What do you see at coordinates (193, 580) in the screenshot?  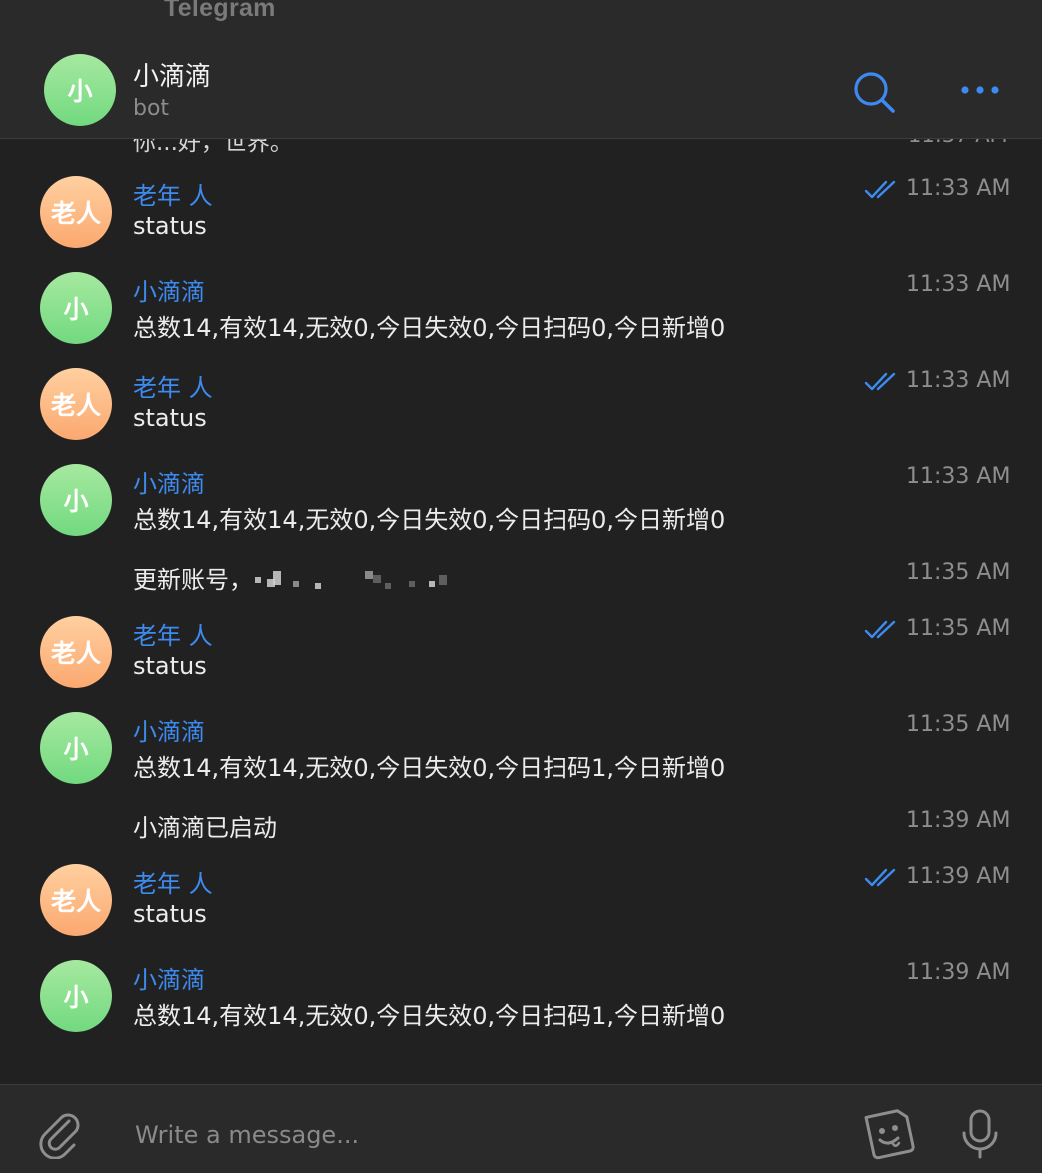 I see `message-text-content: 更新账号，` at bounding box center [193, 580].